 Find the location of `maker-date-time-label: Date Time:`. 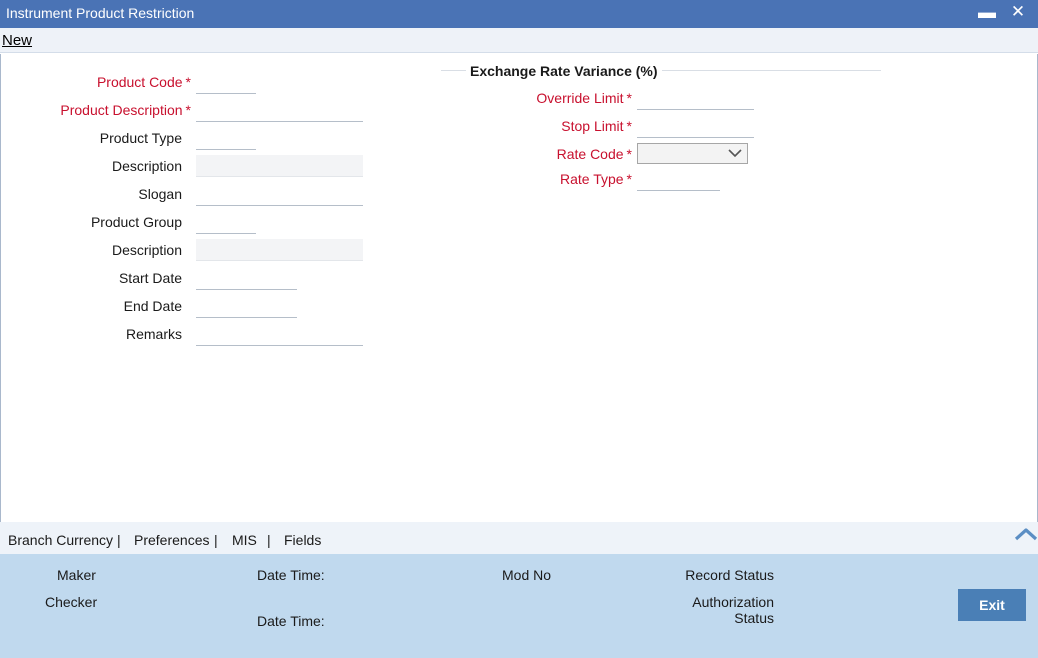

maker-date-time-label: Date Time: is located at coordinates (291, 575).